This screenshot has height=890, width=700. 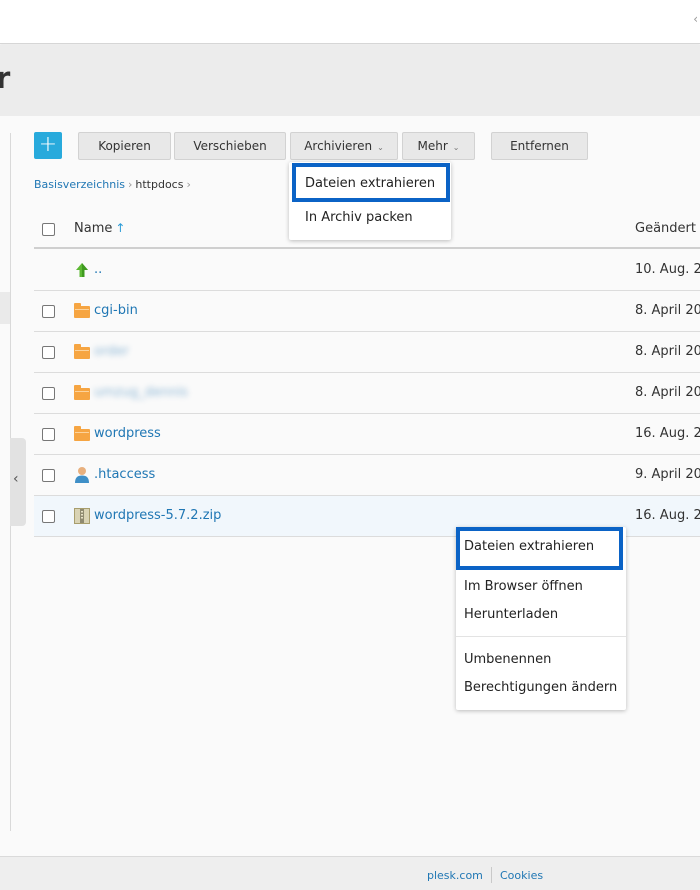 What do you see at coordinates (665, 228) in the screenshot?
I see `column-header-changed: Geändert` at bounding box center [665, 228].